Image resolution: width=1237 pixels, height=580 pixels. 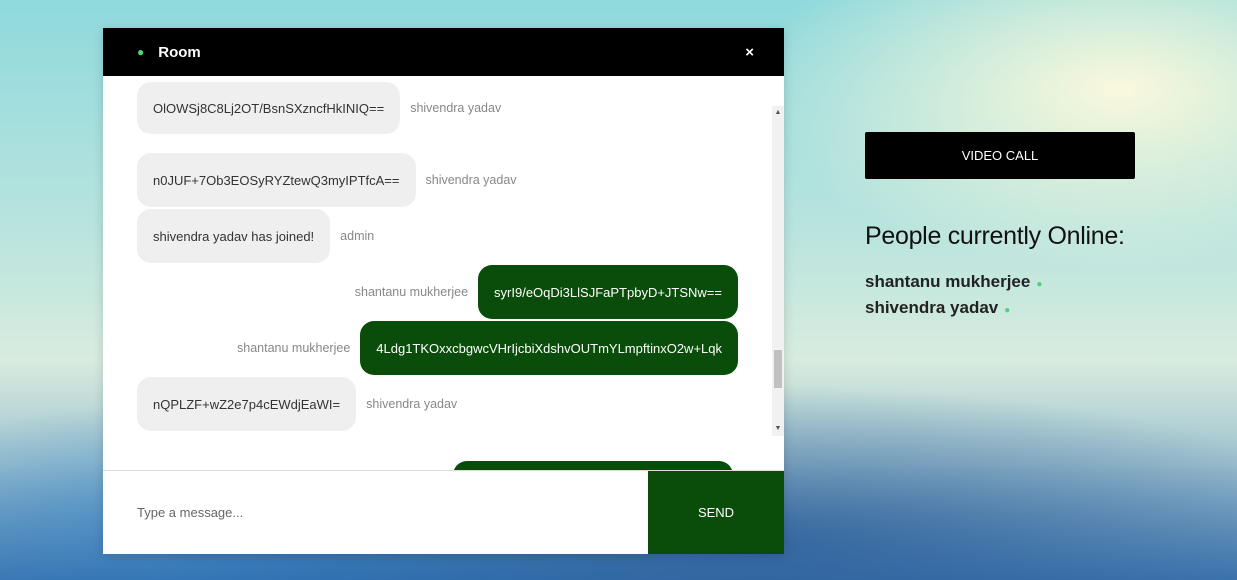 I want to click on message-bubble: shivendra yadav has joined!, so click(x=234, y=236).